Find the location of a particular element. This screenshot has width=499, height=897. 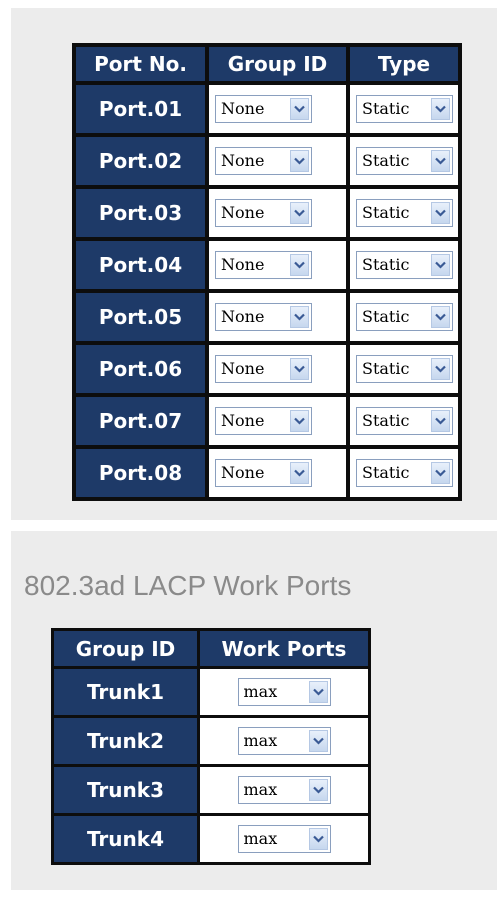

table-row: Port.06 None Static is located at coordinates (267, 369).